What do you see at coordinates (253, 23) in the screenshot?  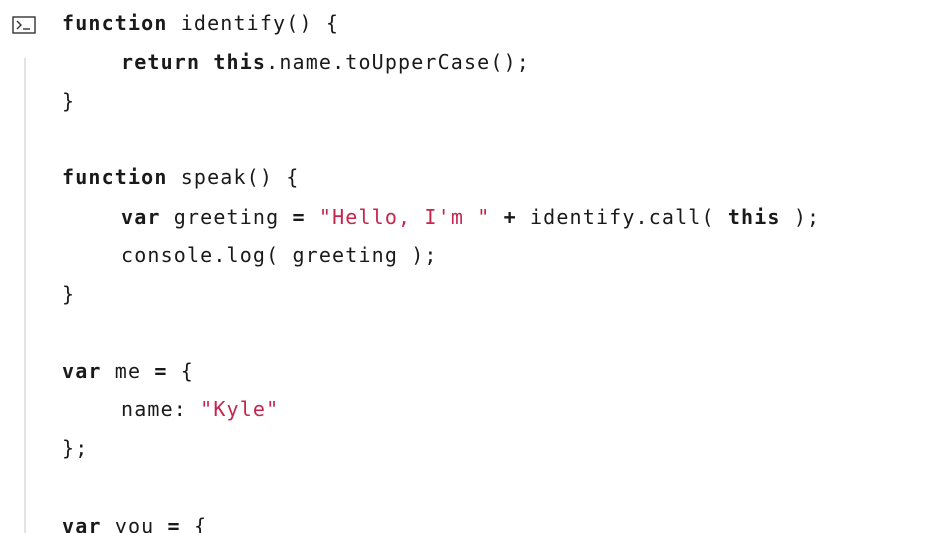 I see `code-text: identify() {` at bounding box center [253, 23].